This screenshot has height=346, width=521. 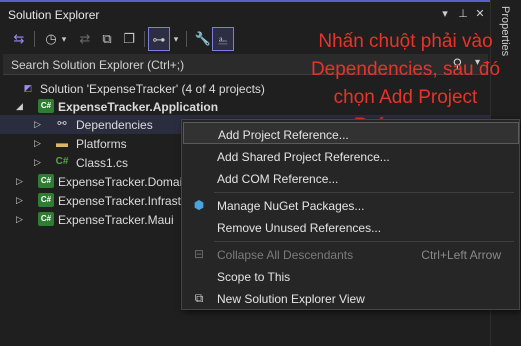 What do you see at coordinates (351, 276) in the screenshot?
I see `menu-item-scope-to-this: Scope to This` at bounding box center [351, 276].